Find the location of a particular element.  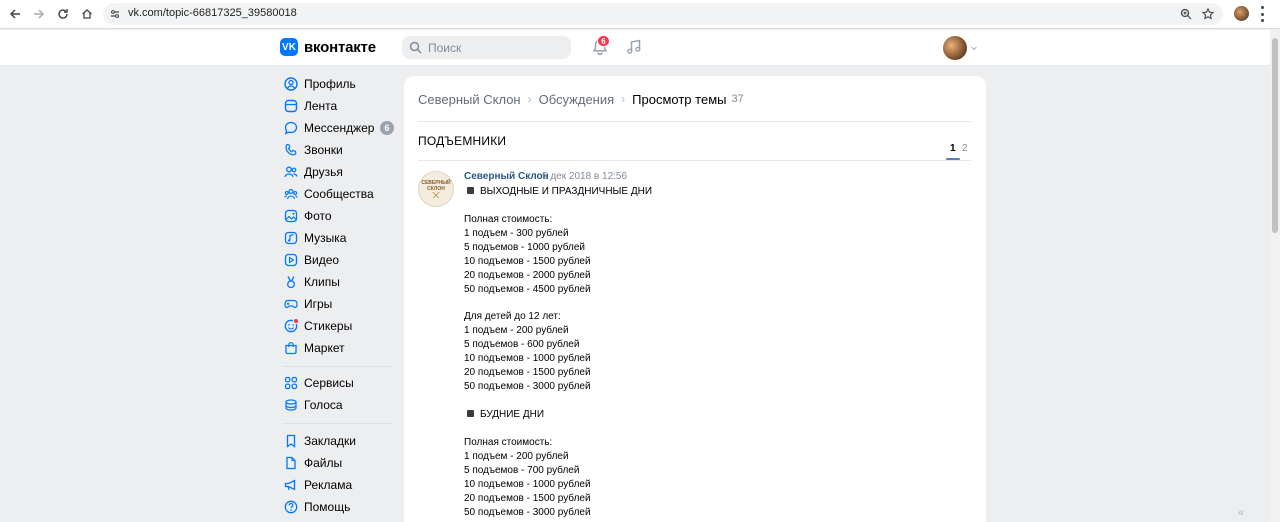

sidebar-item-votes: Голоса is located at coordinates (338, 405).